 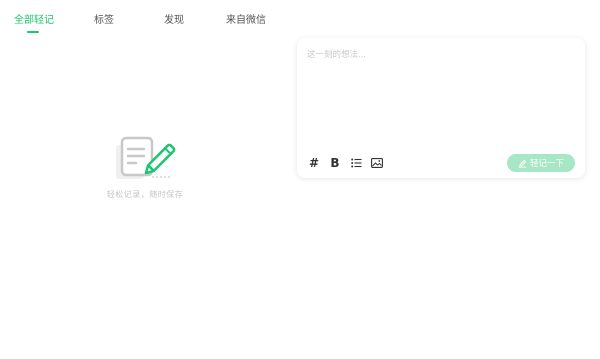 I want to click on submit-label: 轻记一下, so click(x=546, y=164).